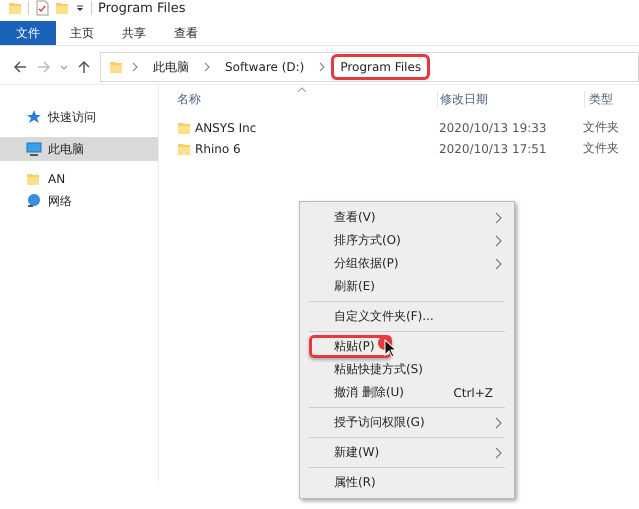 The height and width of the screenshot is (509, 639). I want to click on breadcrumb-item: Software (D:), so click(264, 67).